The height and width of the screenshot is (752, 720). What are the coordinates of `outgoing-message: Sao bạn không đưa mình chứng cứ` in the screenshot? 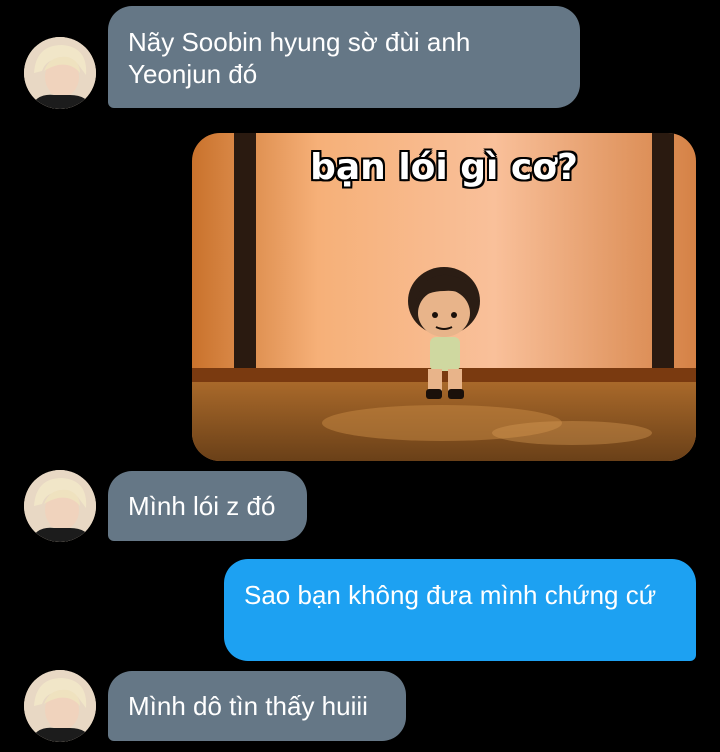 It's located at (460, 610).